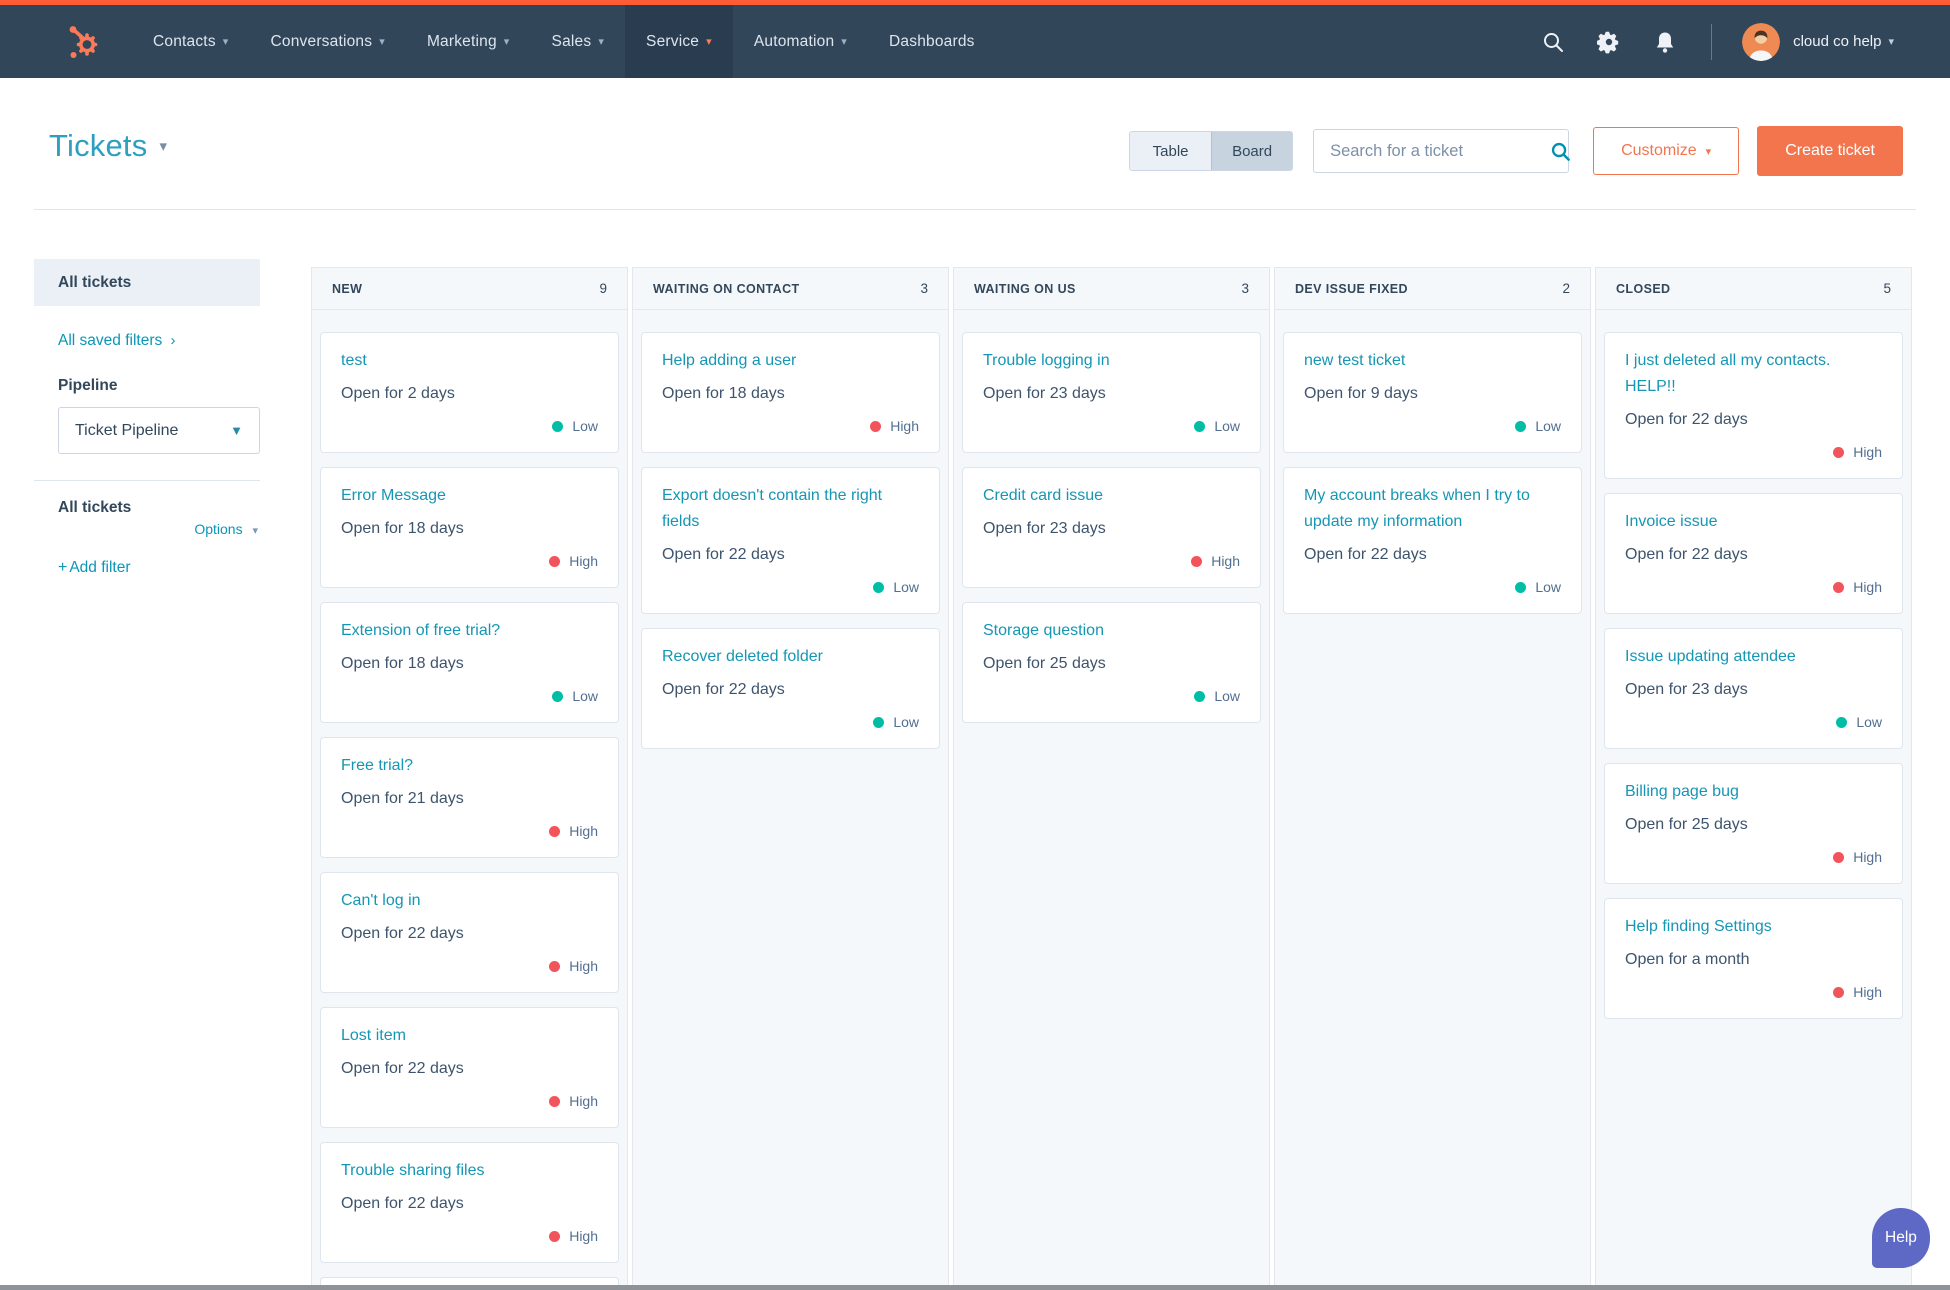 This screenshot has width=1950, height=1290. What do you see at coordinates (1753, 374) in the screenshot?
I see `ticket-title-link: I just deleted all my contacts. HELP!!` at bounding box center [1753, 374].